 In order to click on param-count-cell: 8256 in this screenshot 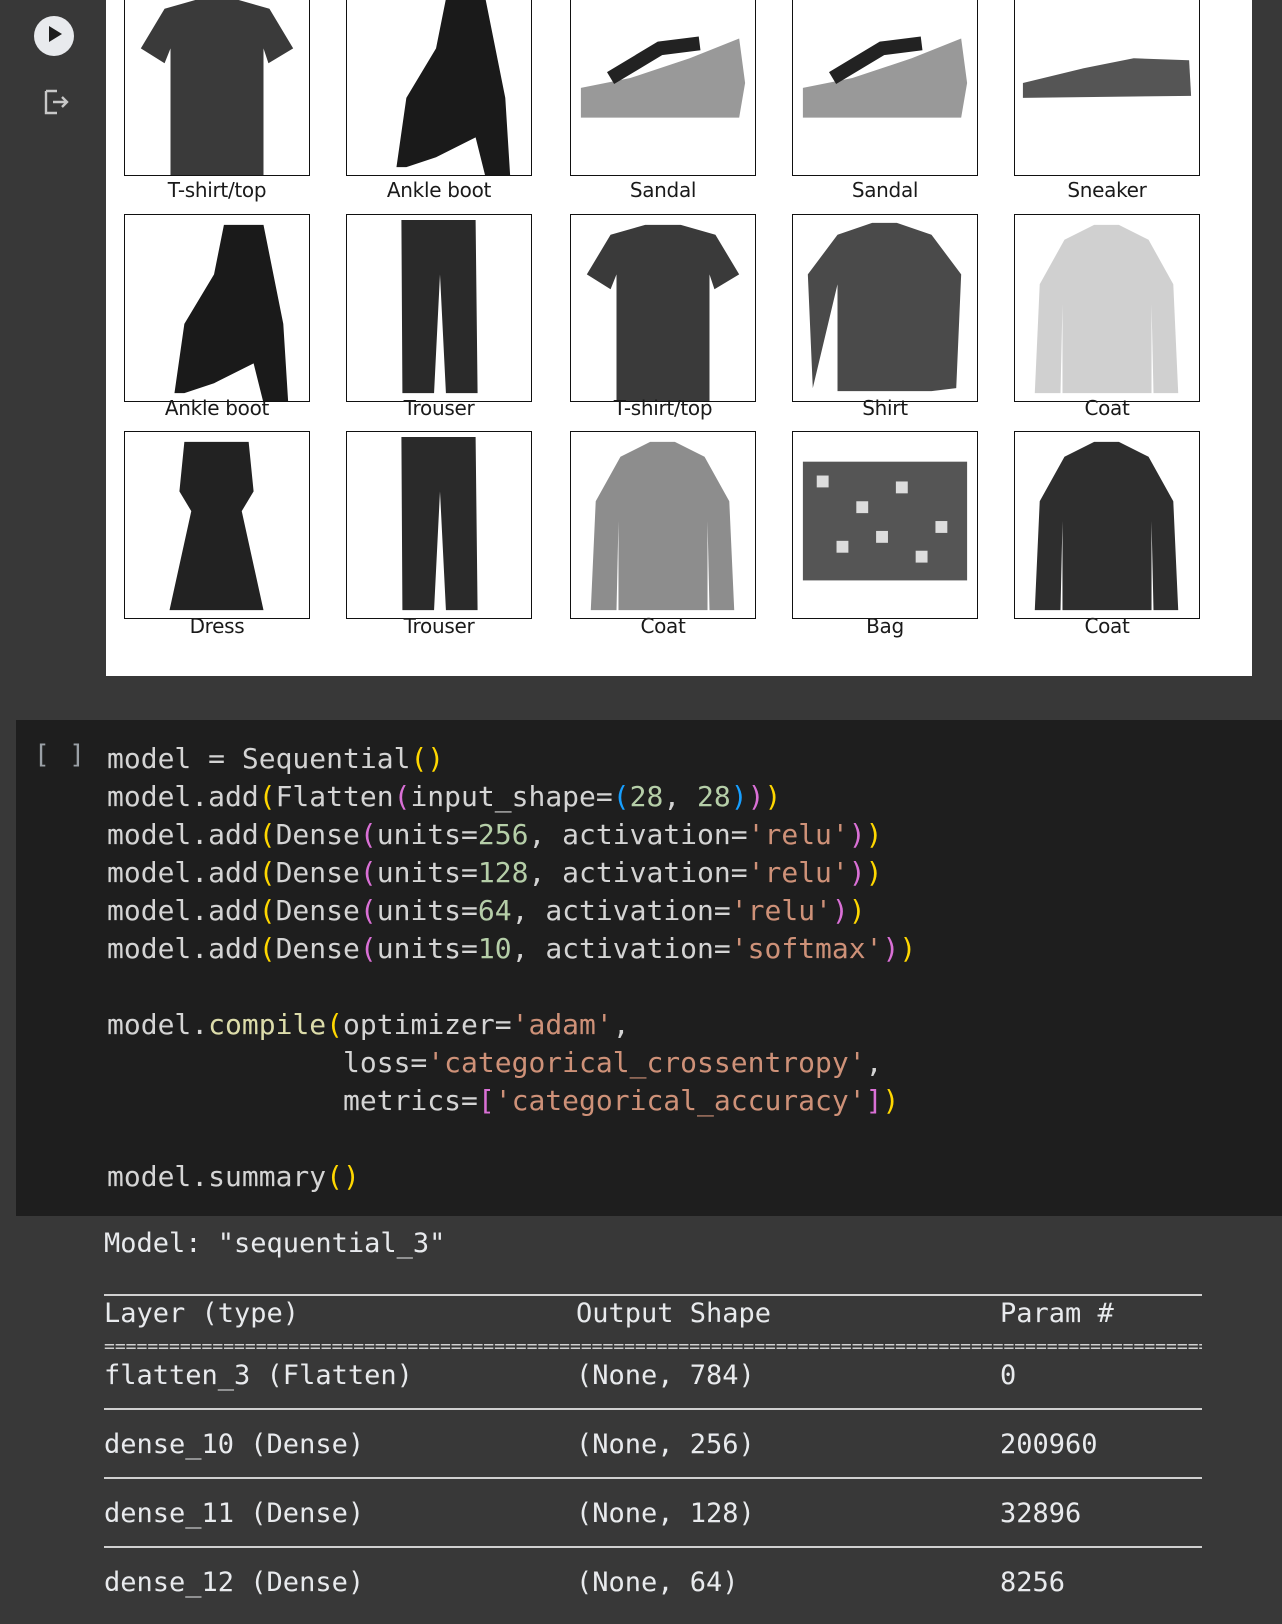, I will do `click(1033, 1582)`.